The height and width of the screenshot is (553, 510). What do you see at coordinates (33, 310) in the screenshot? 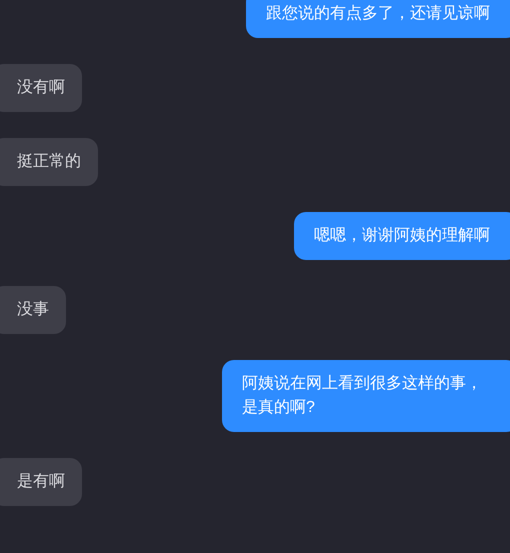
I see `received-message: 没事` at bounding box center [33, 310].